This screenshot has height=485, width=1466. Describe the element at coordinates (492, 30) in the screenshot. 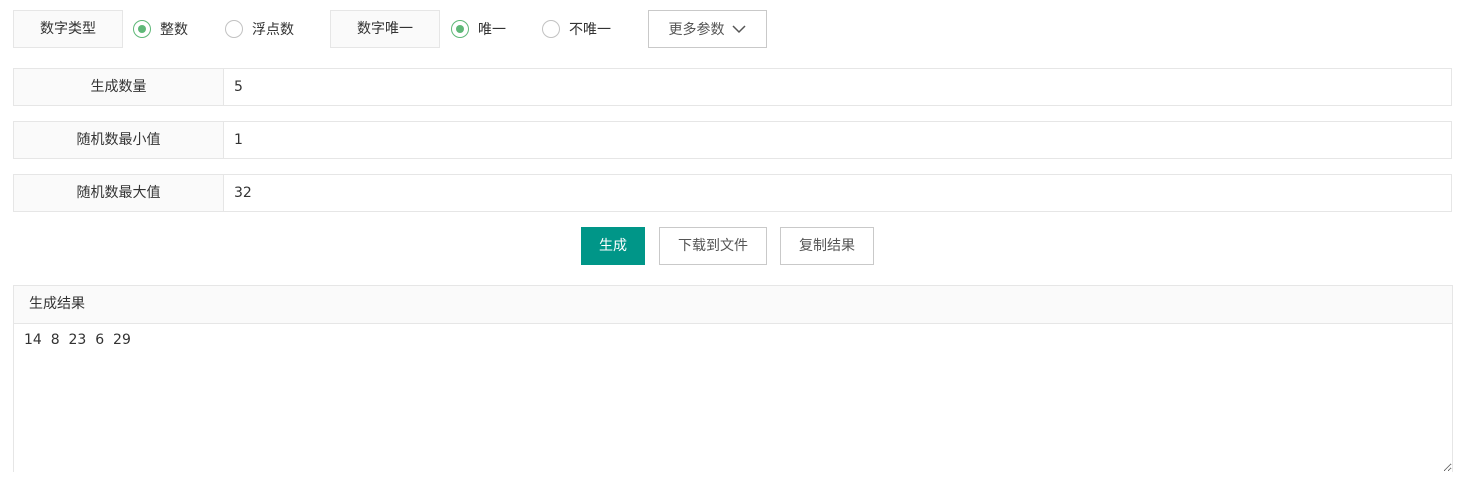

I see `radio-unique-label: 唯一` at that location.